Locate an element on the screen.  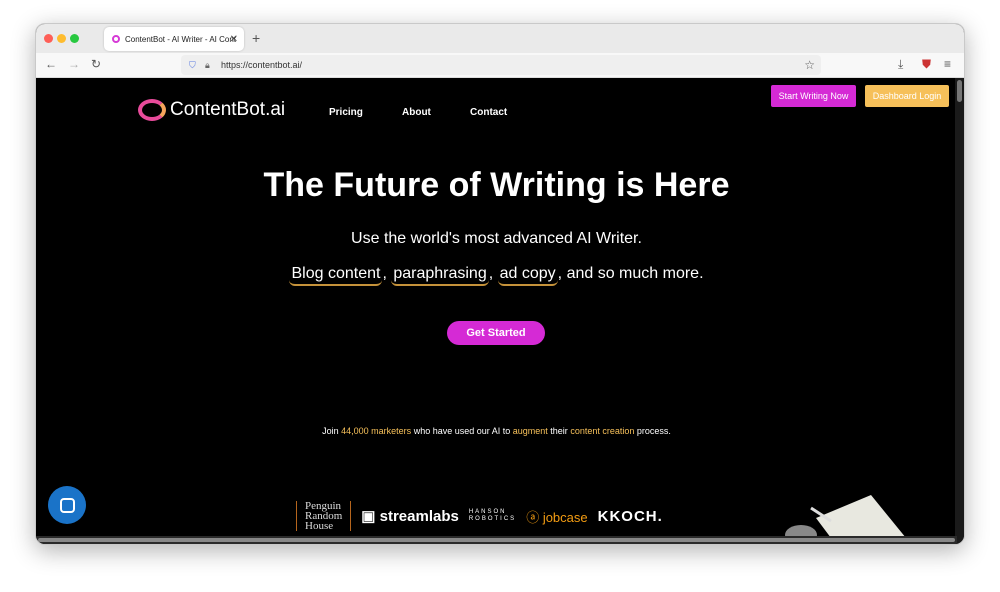
brand-name: ContentBot.ai is located at coordinates (228, 109).